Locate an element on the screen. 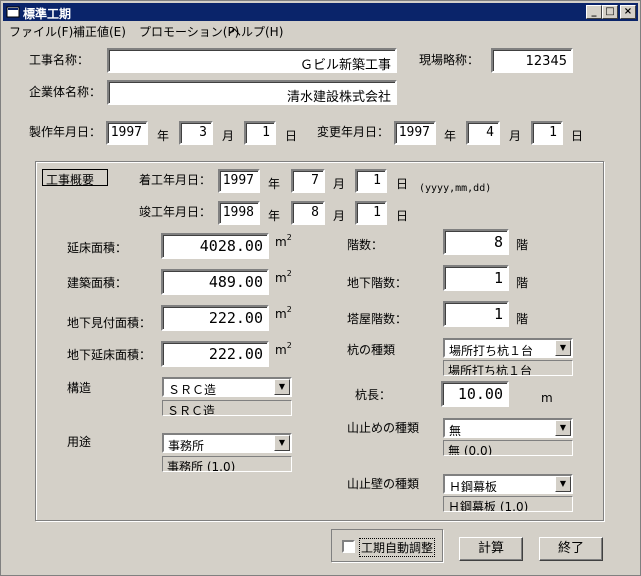 The image size is (641, 576). auto-adjust-frame: 工期自動調整 is located at coordinates (387, 545).